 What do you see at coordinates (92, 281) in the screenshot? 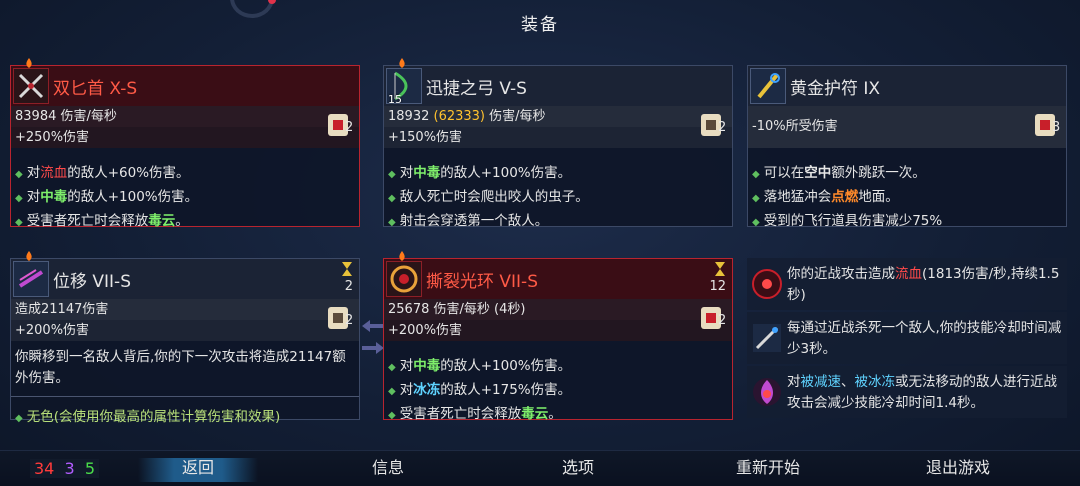
I see `skill-name: 位移 VII-S` at bounding box center [92, 281].